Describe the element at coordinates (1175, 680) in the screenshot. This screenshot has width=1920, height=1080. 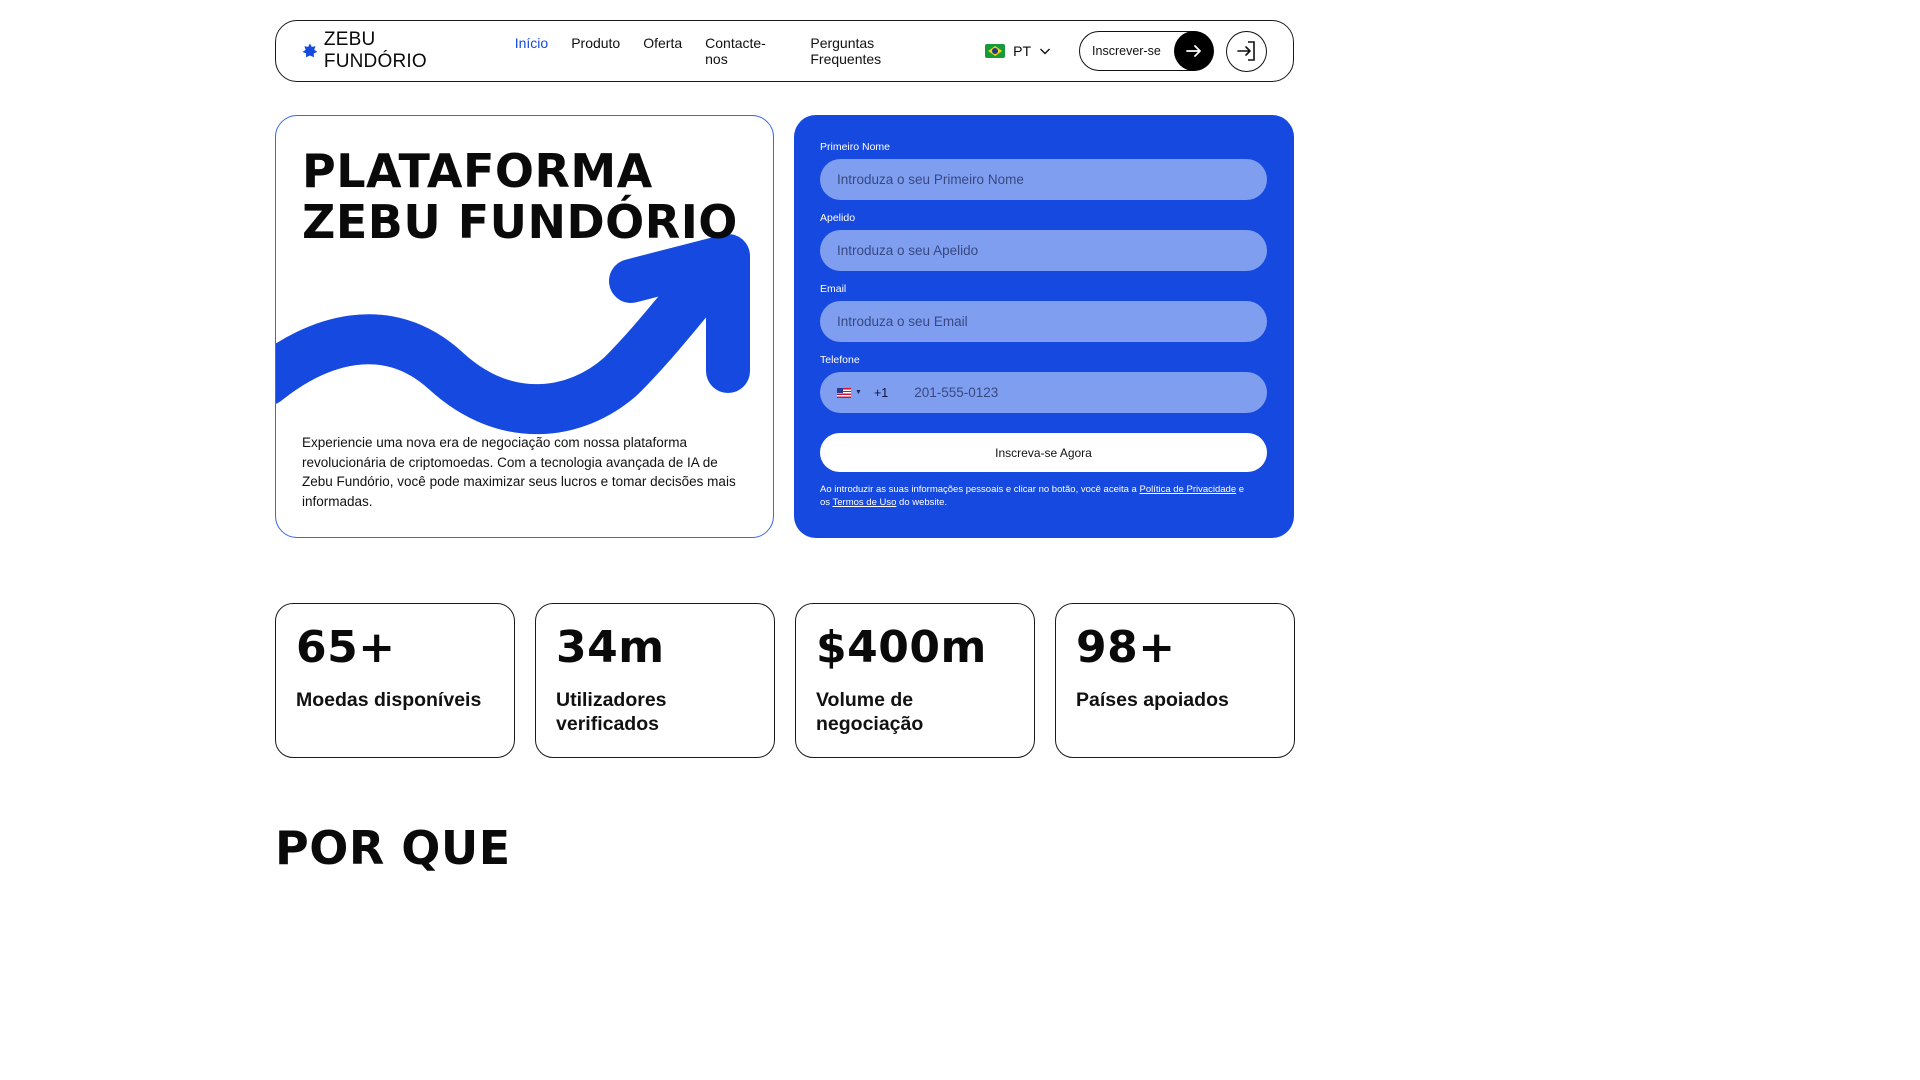
I see `stat-card: 98+ Países apoiados` at that location.